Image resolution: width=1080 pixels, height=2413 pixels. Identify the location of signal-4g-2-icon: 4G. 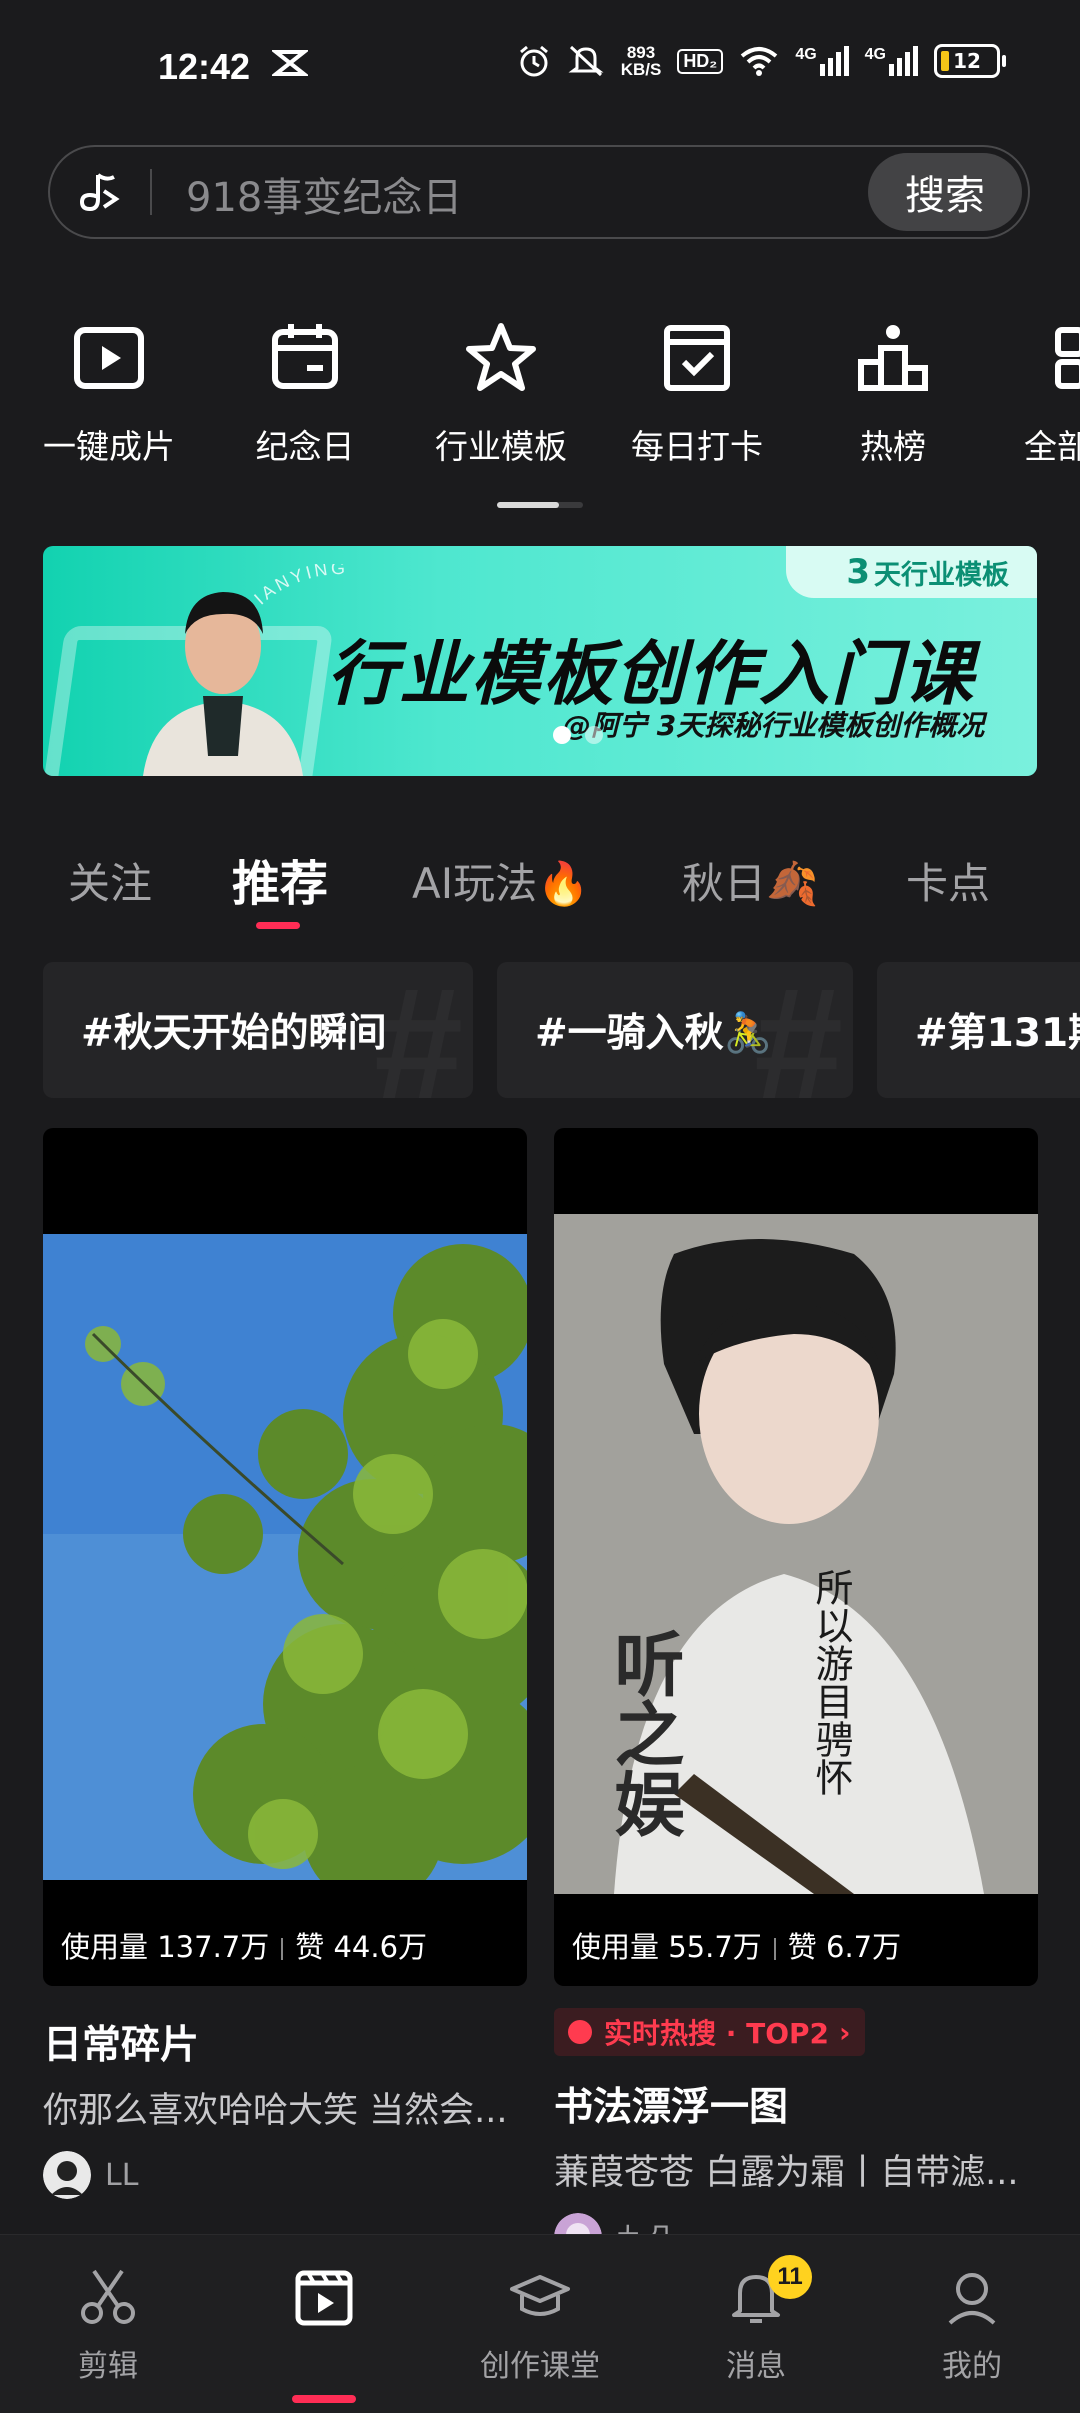
(891, 61).